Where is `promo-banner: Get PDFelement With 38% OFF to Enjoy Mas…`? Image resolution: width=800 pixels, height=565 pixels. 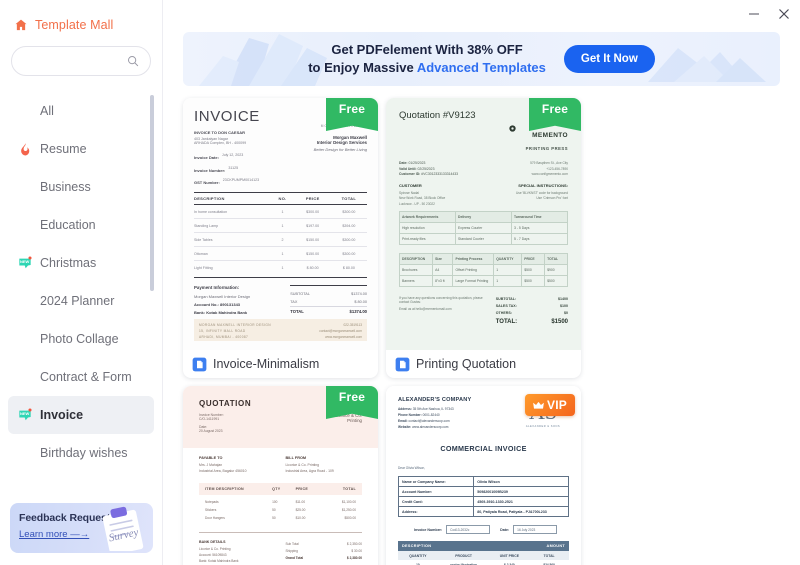 promo-banner: Get PDFelement With 38% OFF to Enjoy Mas… is located at coordinates (481, 59).